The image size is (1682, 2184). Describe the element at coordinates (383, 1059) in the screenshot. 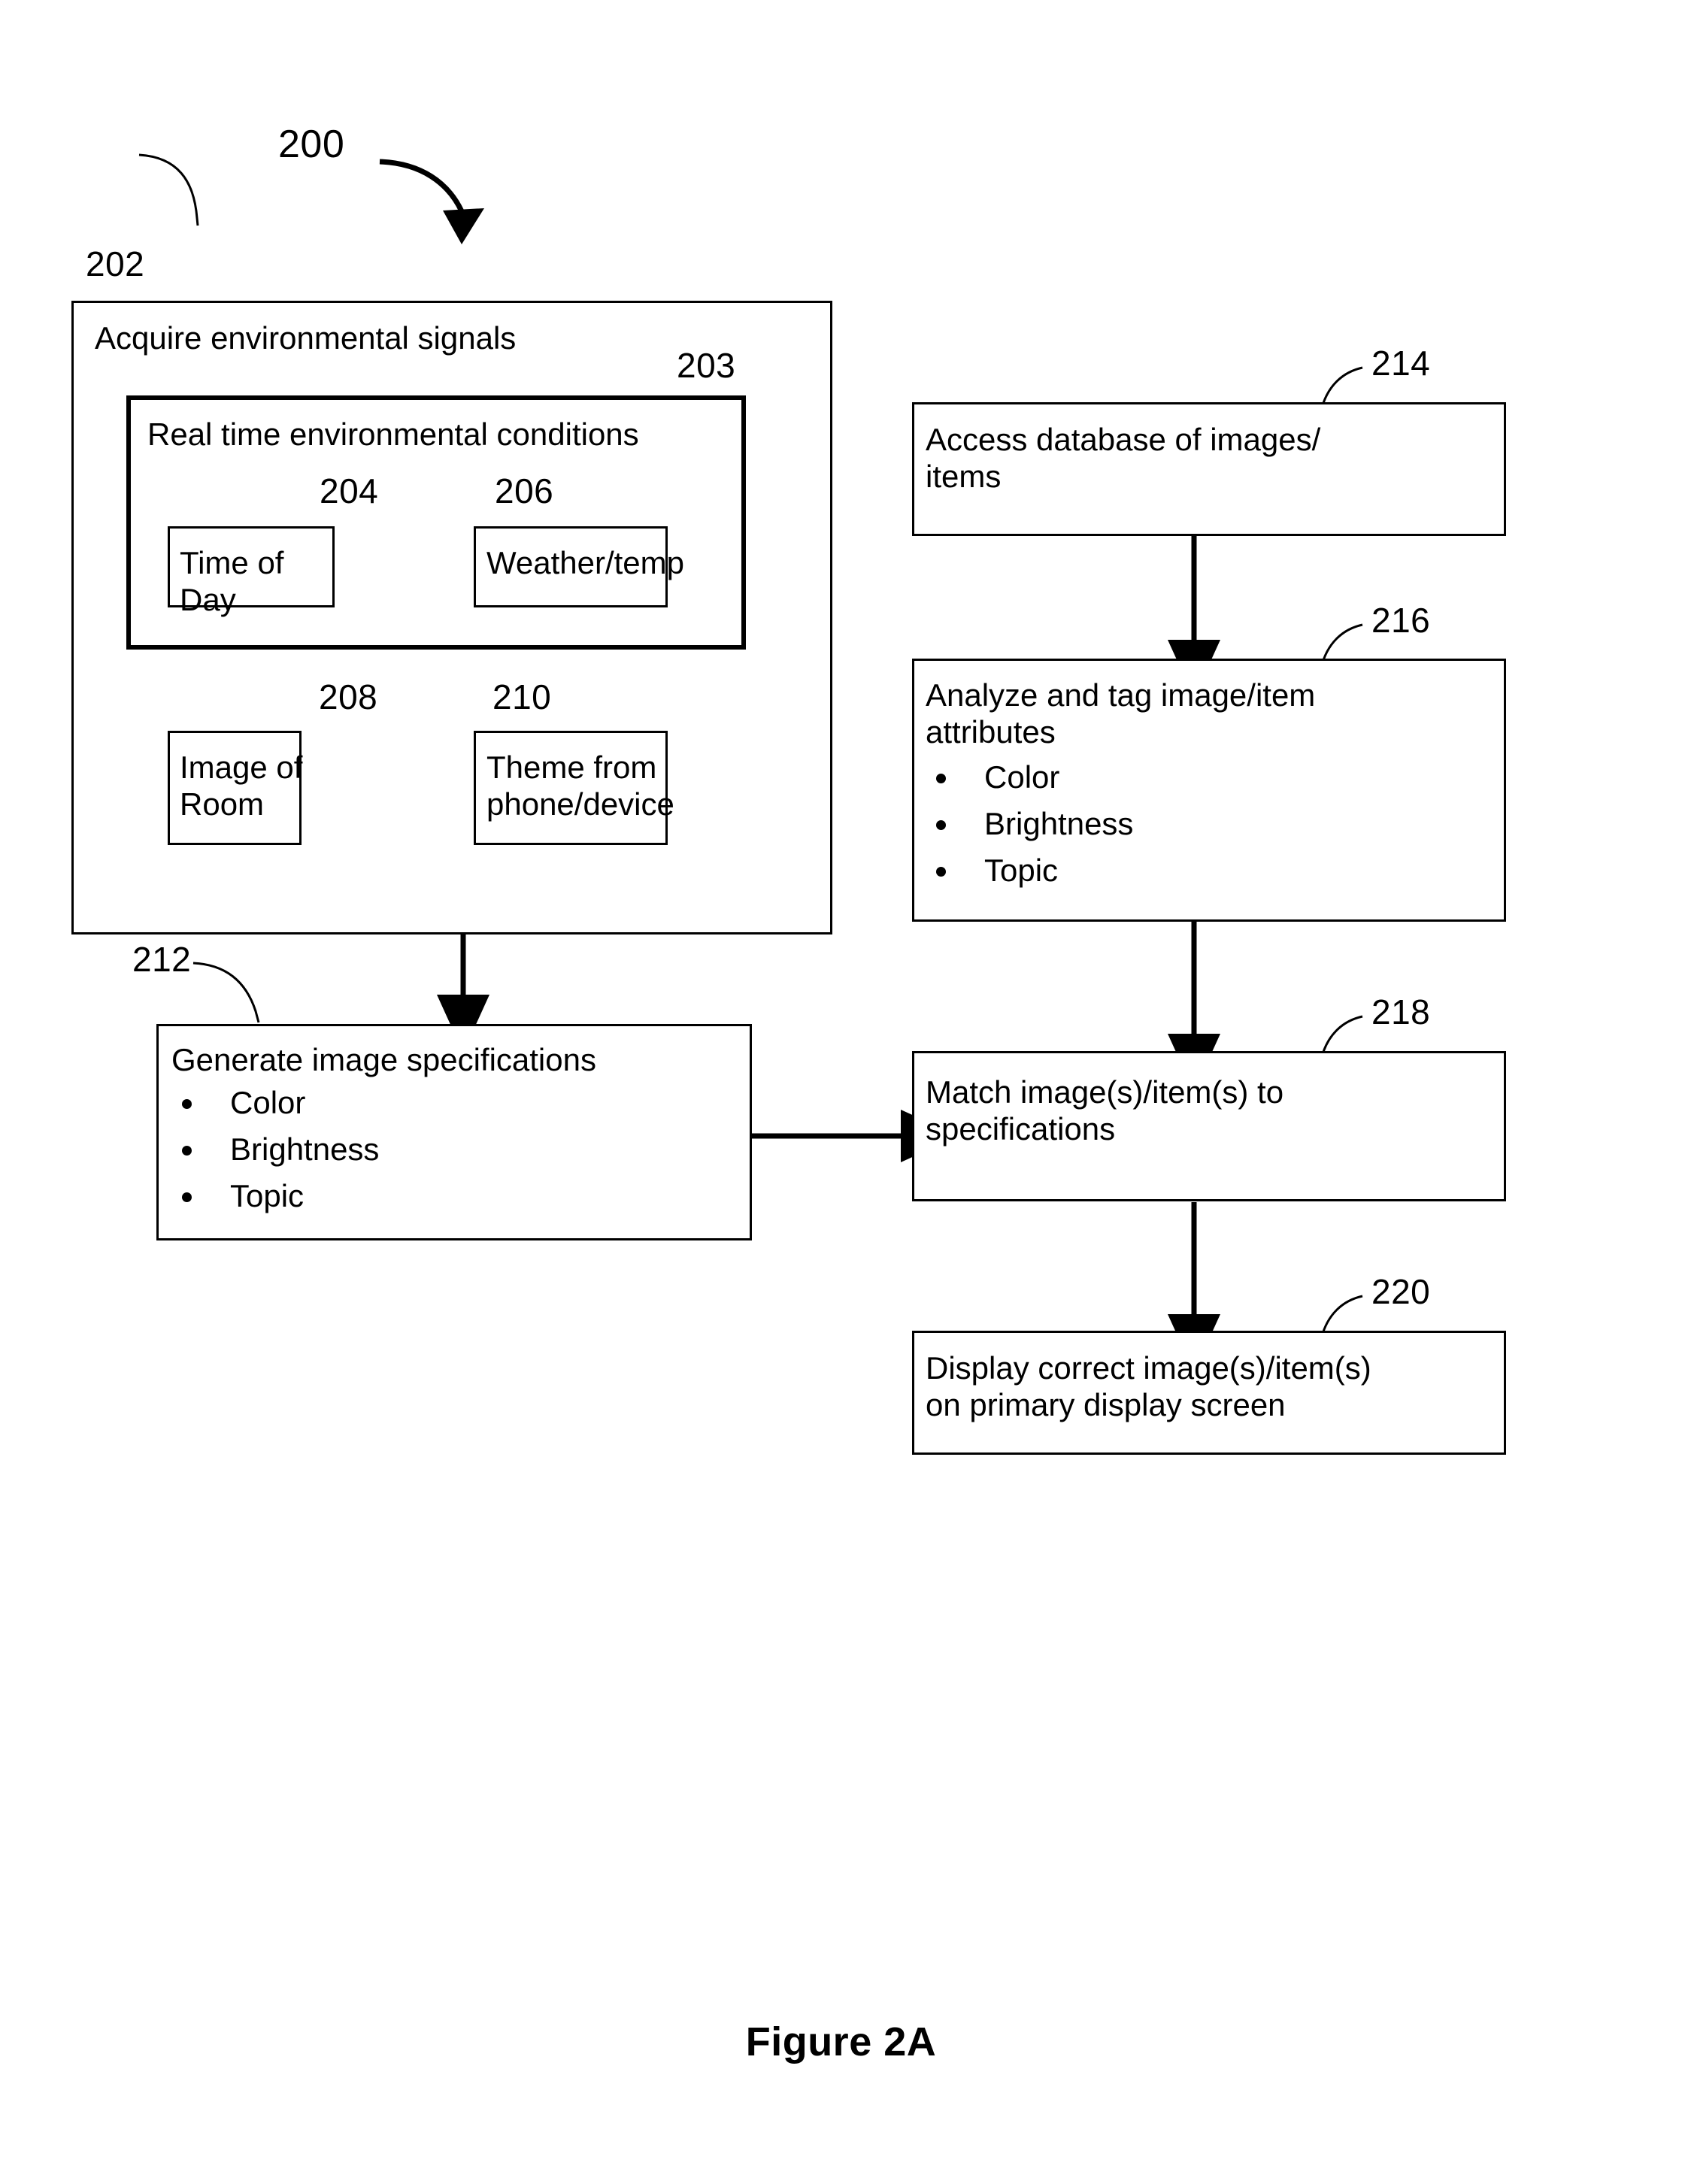

I see `node-generate-specs-title: Generate image specifications` at that location.